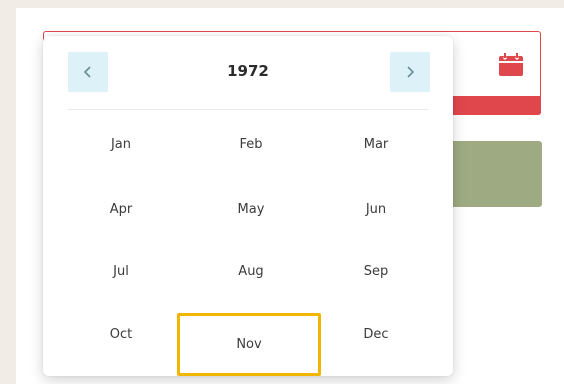 The height and width of the screenshot is (384, 564). I want to click on month-jul: Jul, so click(121, 271).